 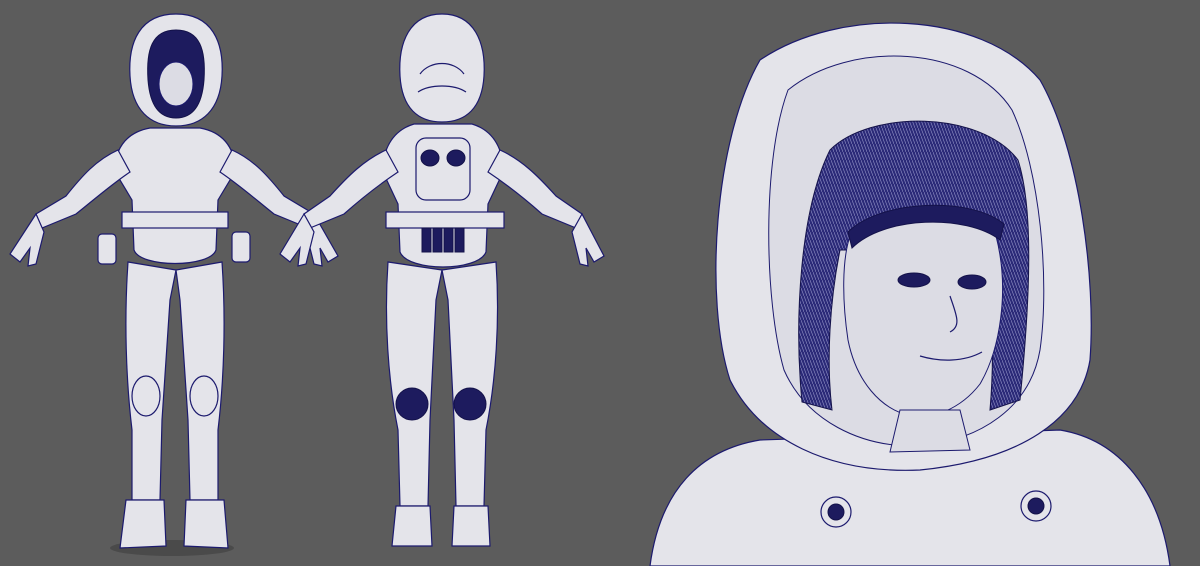 I want to click on arm-left-front, so click(x=83, y=189).